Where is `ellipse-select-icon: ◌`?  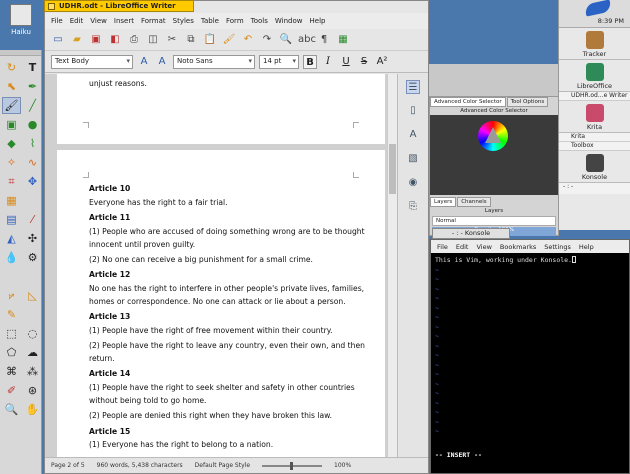 ellipse-select-icon: ◌ is located at coordinates (32, 333).